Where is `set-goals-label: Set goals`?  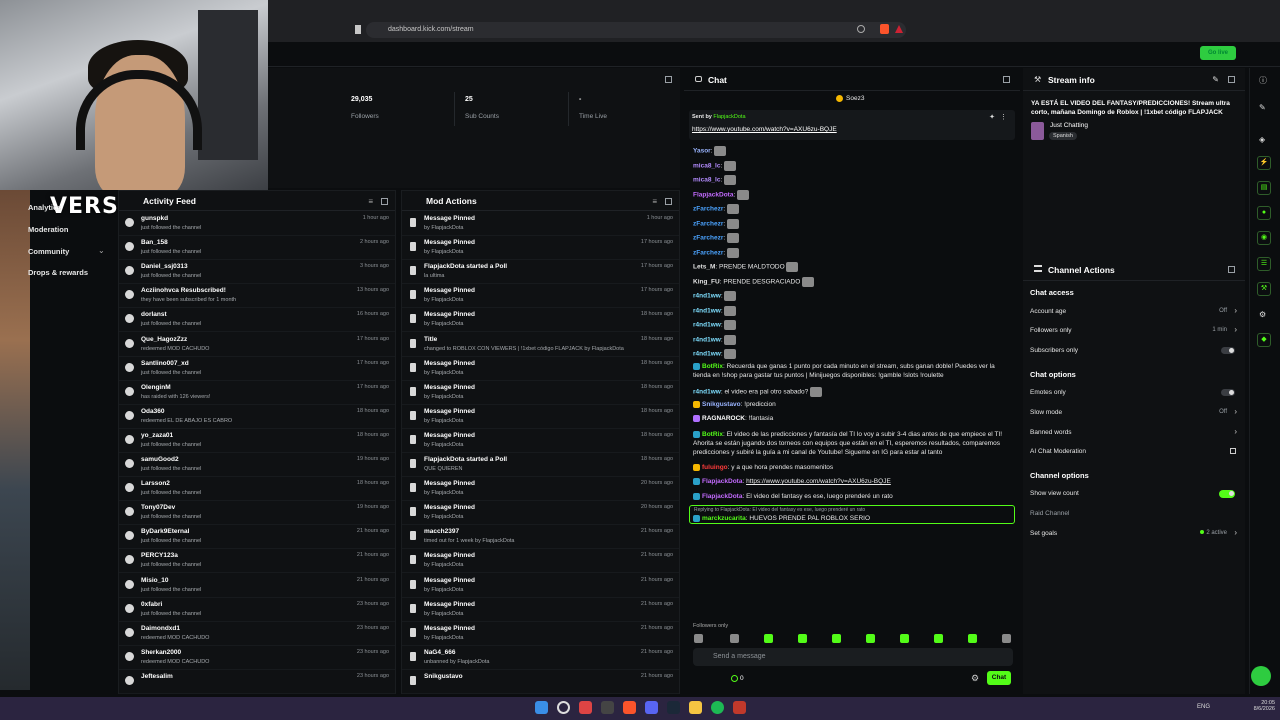
set-goals-label: Set goals is located at coordinates (1043, 533).